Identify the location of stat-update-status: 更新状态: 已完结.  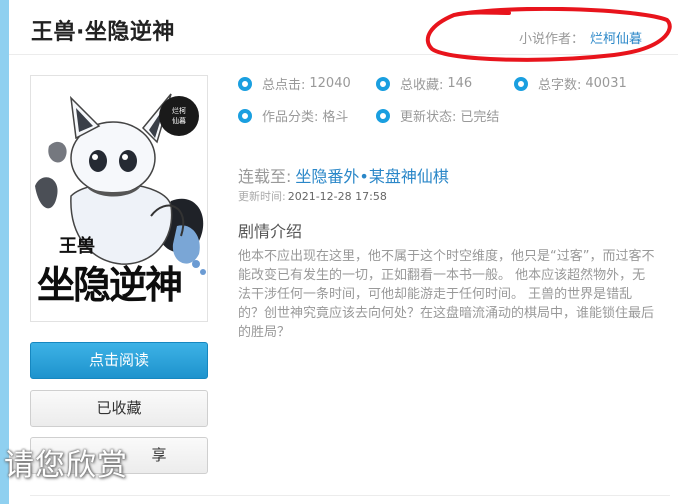
(437, 115).